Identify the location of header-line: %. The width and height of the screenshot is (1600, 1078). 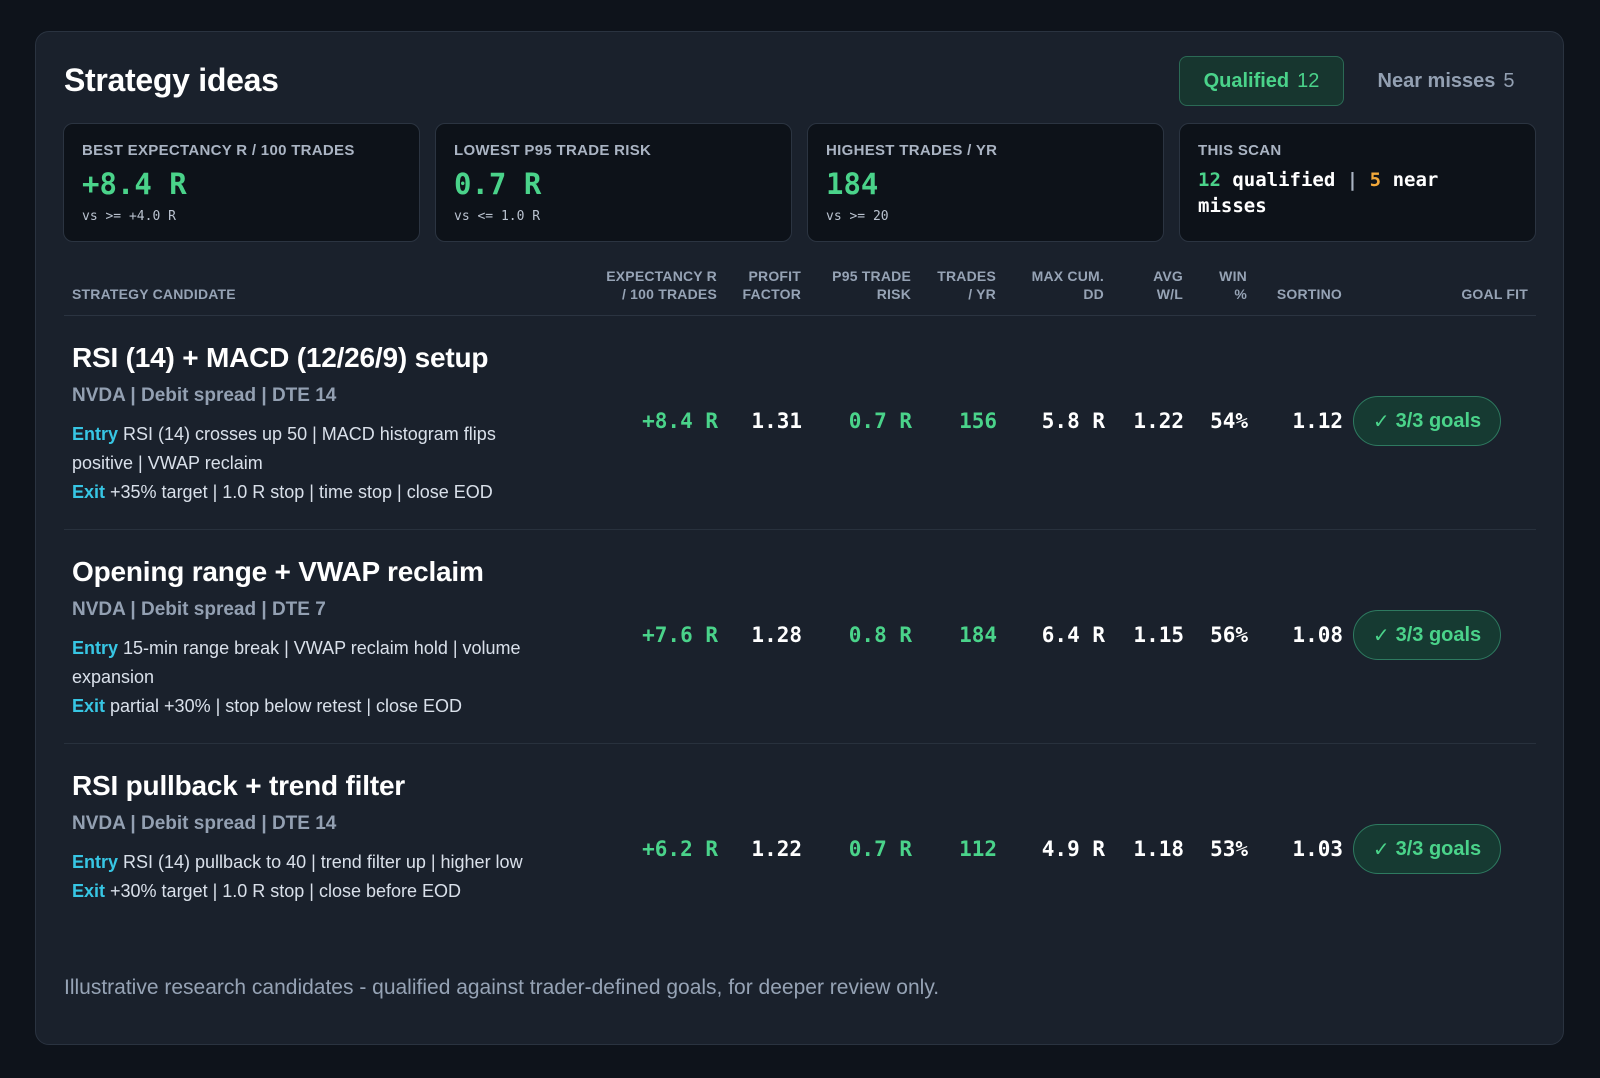
(1240, 294).